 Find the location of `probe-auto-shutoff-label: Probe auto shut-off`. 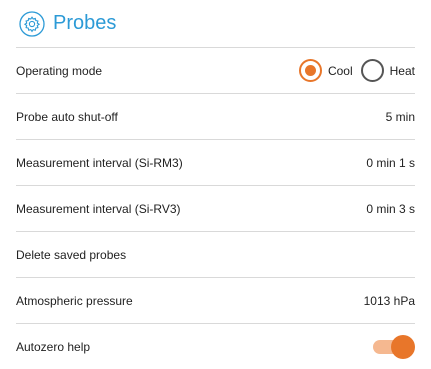

probe-auto-shutoff-label: Probe auto shut-off is located at coordinates (67, 116).